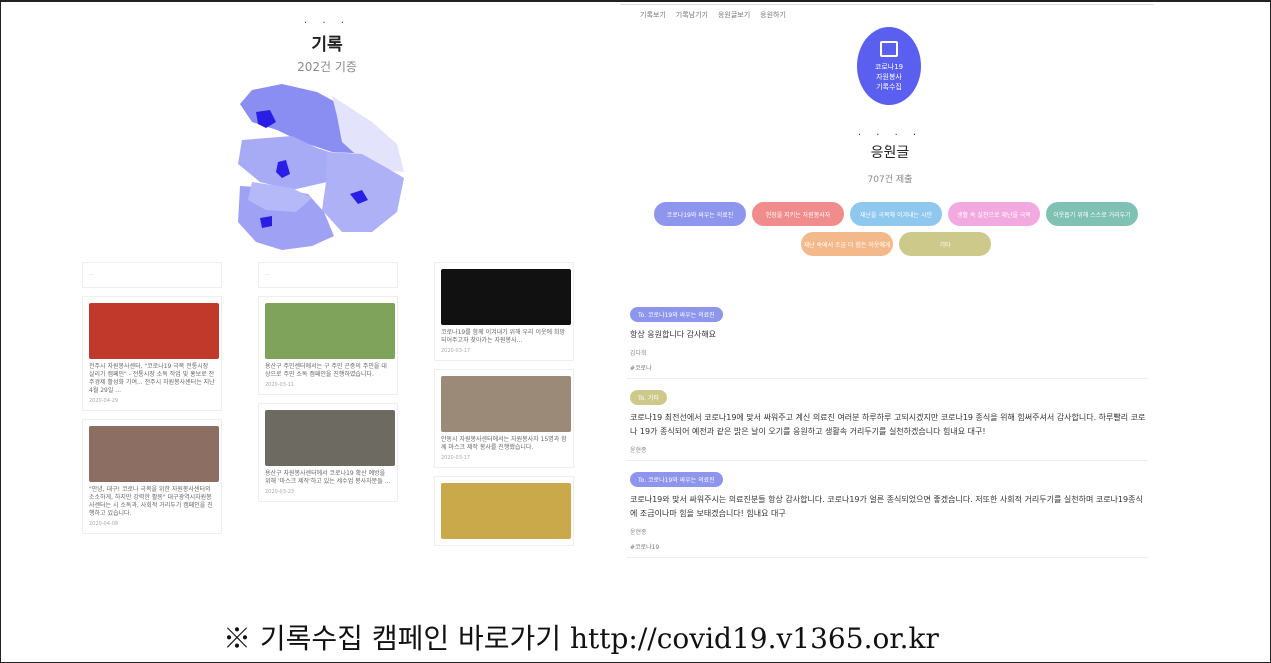 This screenshot has width=1271, height=663. I want to click on card-meta: 2020-03-23, so click(280, 492).